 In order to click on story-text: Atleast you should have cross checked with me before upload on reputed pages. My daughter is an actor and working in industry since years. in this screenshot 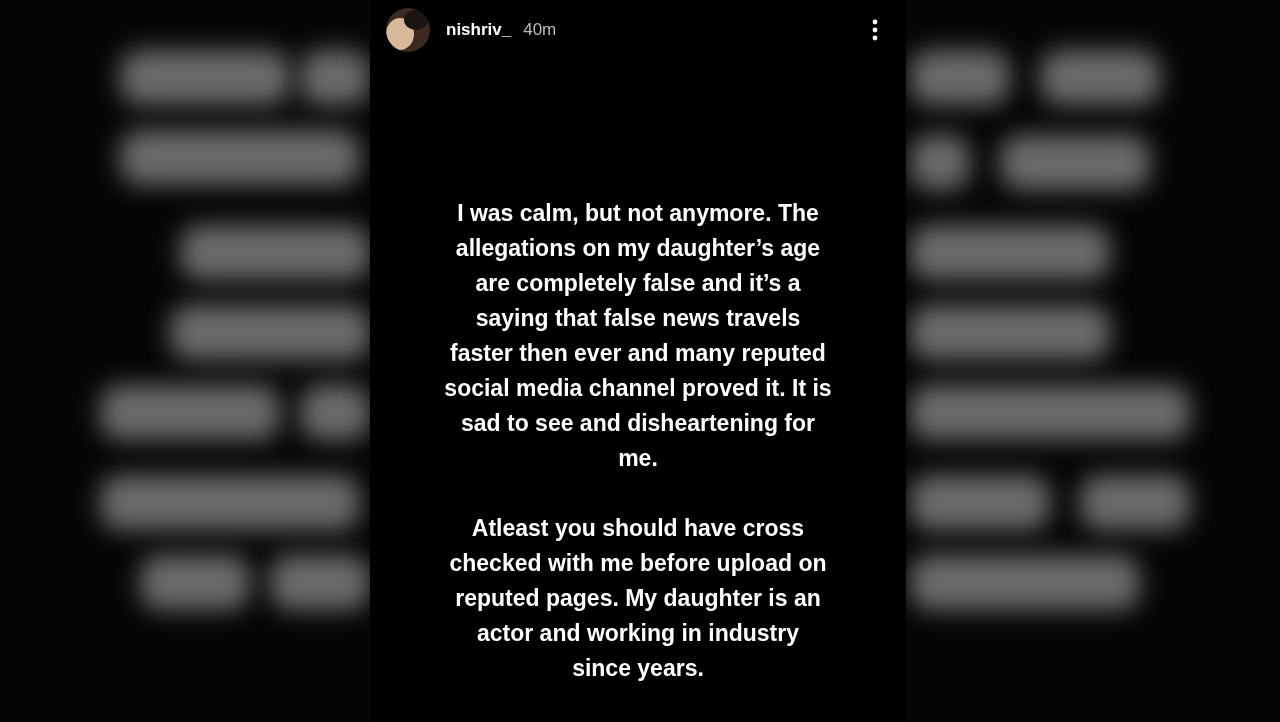, I will do `click(638, 598)`.